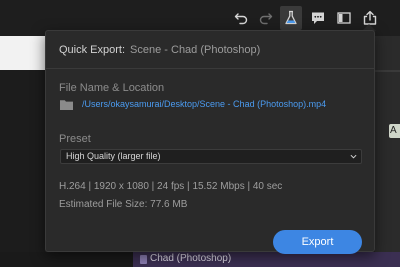 Image resolution: width=400 pixels, height=267 pixels. What do you see at coordinates (394, 131) in the screenshot?
I see `right-panel-tab: A` at bounding box center [394, 131].